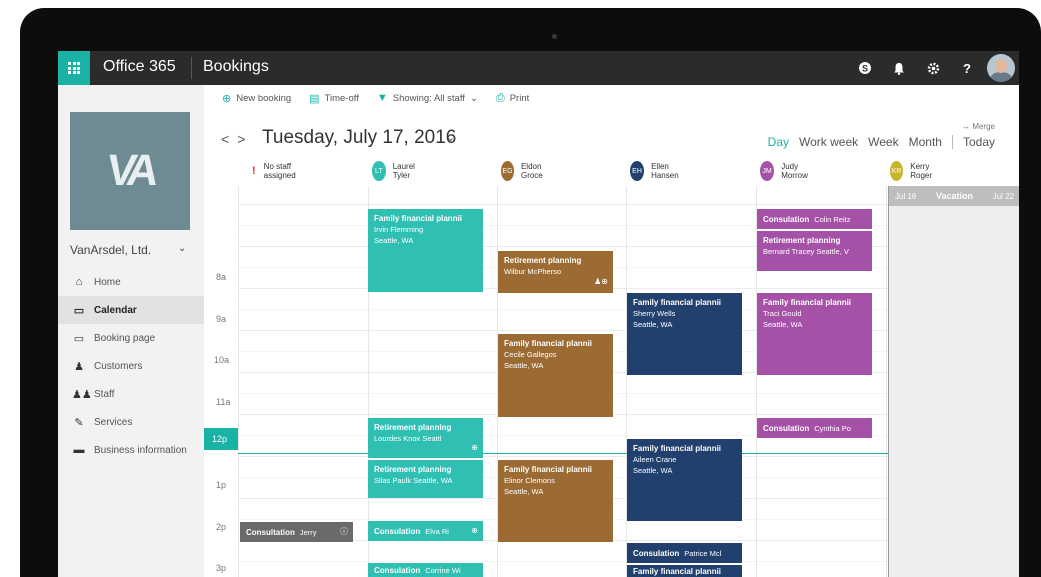 This screenshot has width=1041, height=577. Describe the element at coordinates (555, 272) in the screenshot. I see `booking-event: Retirement planning Wilbur McPherso ♟⊕` at that location.